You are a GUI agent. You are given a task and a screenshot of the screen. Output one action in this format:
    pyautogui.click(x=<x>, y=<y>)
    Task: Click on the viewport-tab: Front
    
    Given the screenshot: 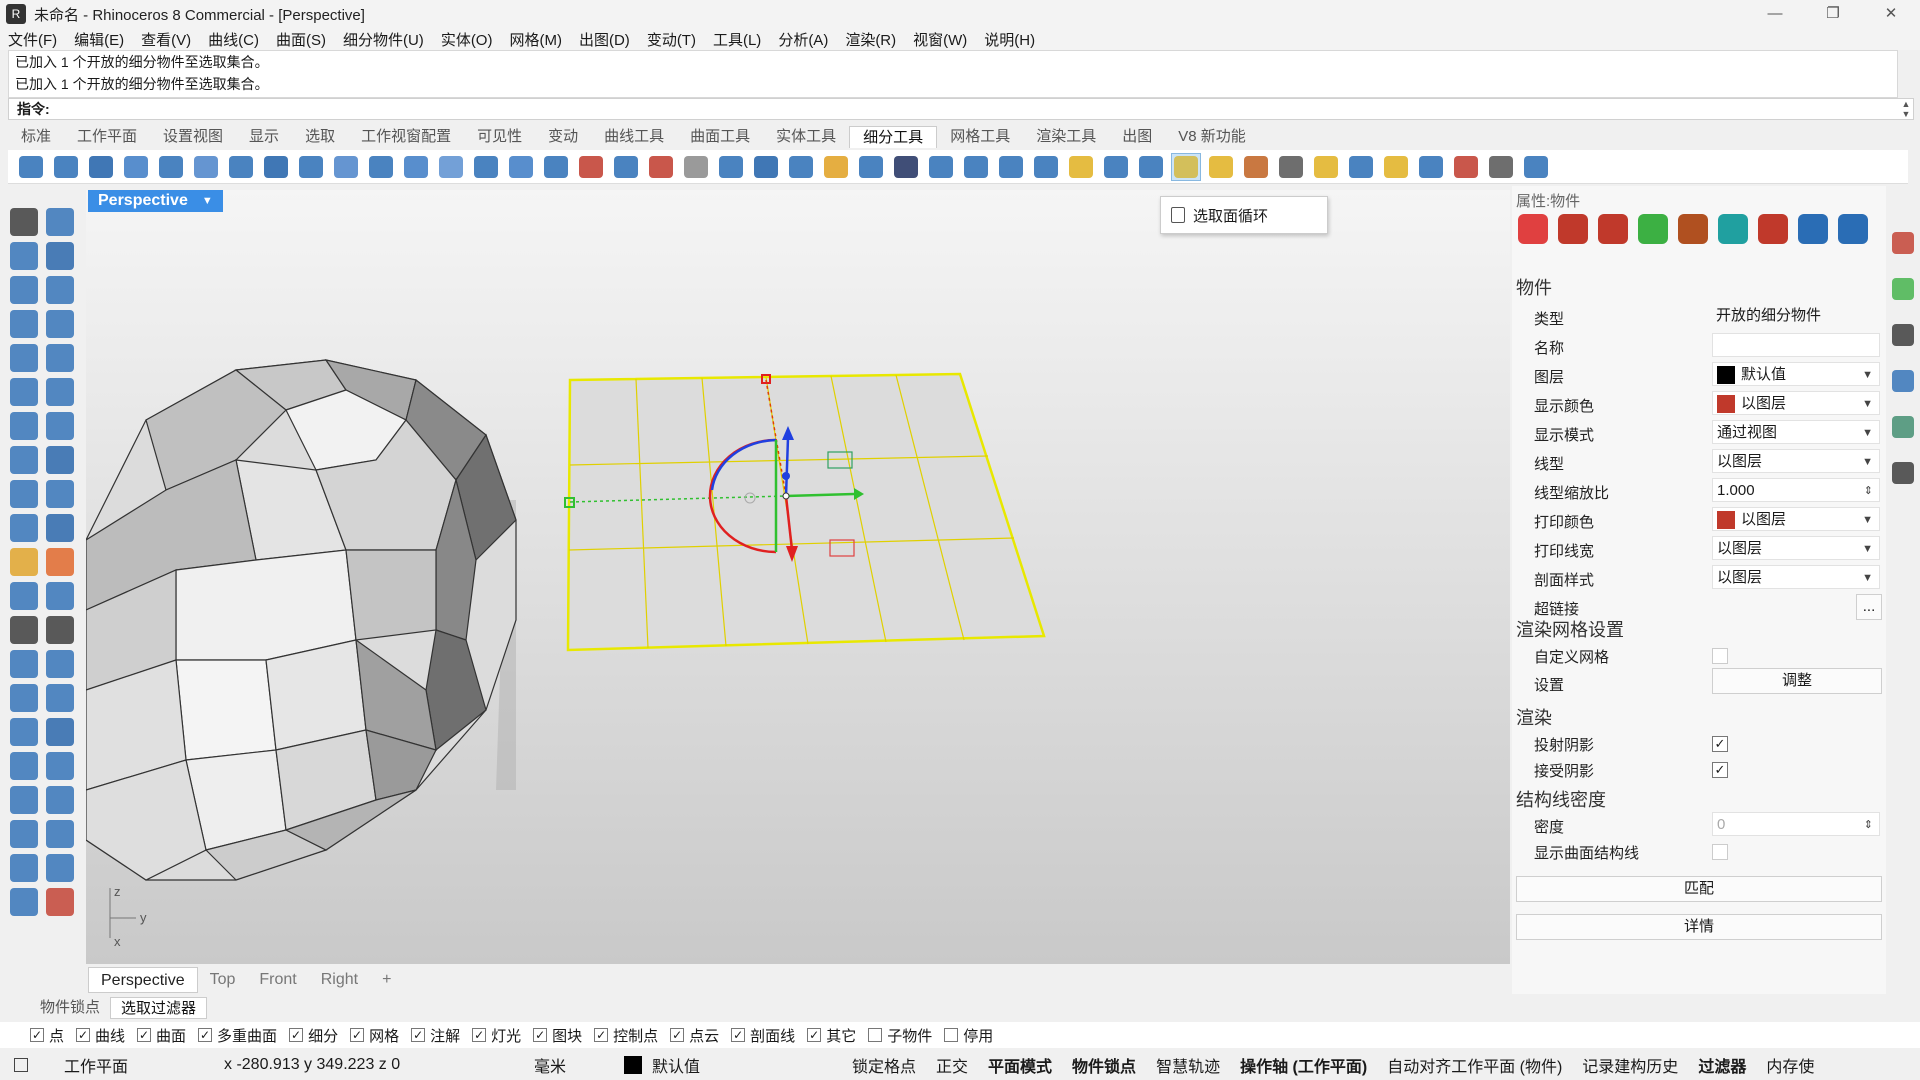 What is the action you would take?
    pyautogui.click(x=277, y=980)
    